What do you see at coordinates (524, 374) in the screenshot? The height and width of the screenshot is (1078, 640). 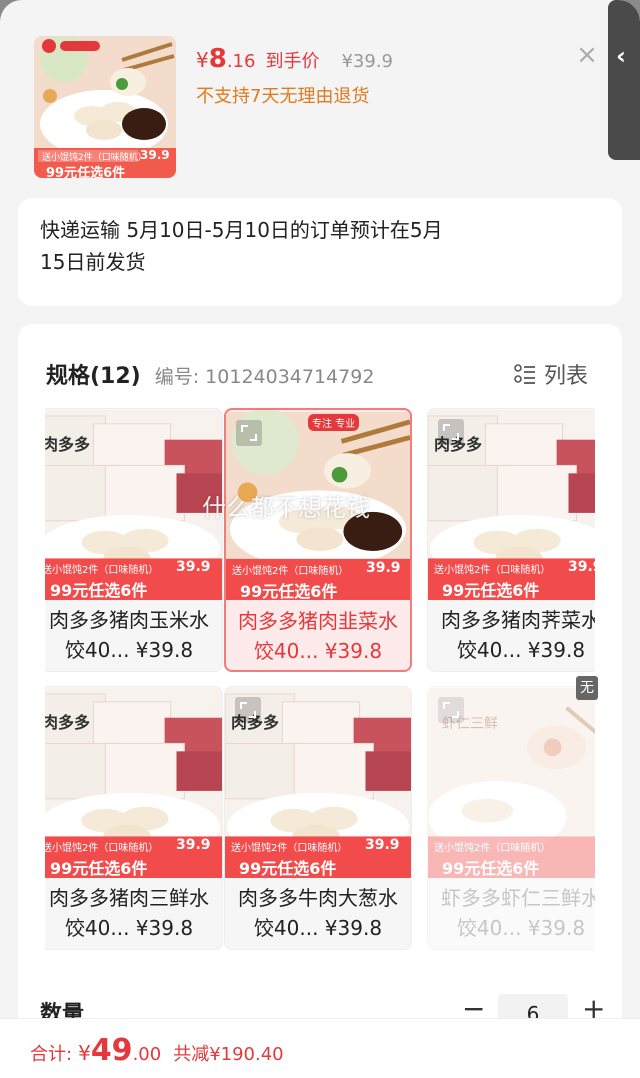 I see `list-icon` at bounding box center [524, 374].